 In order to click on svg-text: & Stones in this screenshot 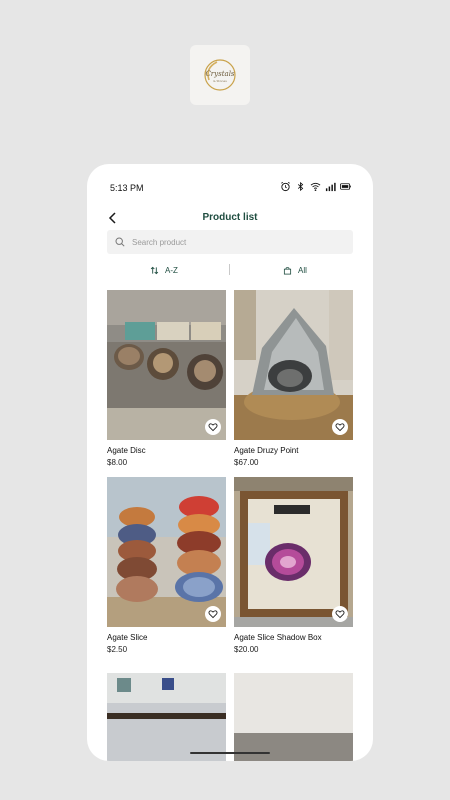, I will do `click(220, 81)`.